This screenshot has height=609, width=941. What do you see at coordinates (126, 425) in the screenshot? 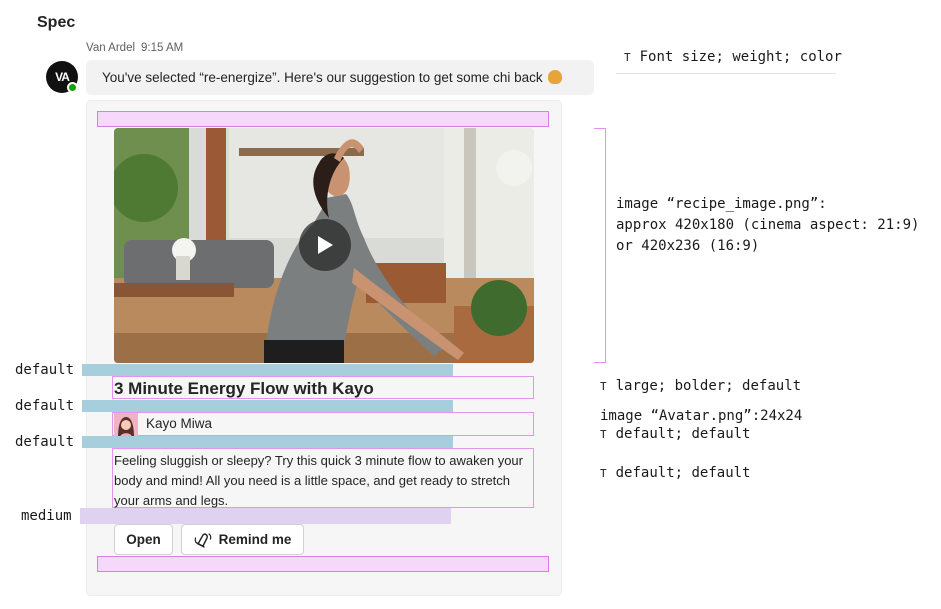
I see `author-avatar` at bounding box center [126, 425].